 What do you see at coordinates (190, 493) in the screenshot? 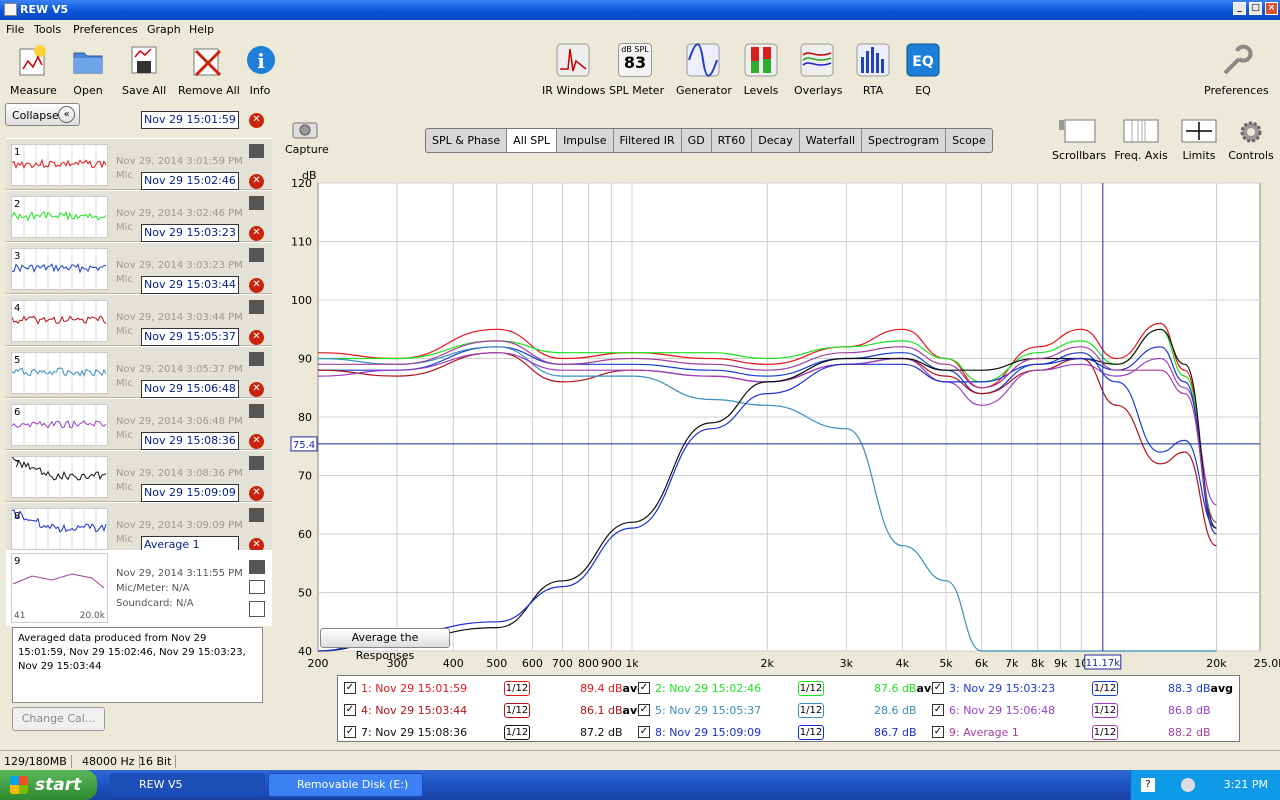
I see `measurement-name-field: Nov 29 15:09:09` at bounding box center [190, 493].